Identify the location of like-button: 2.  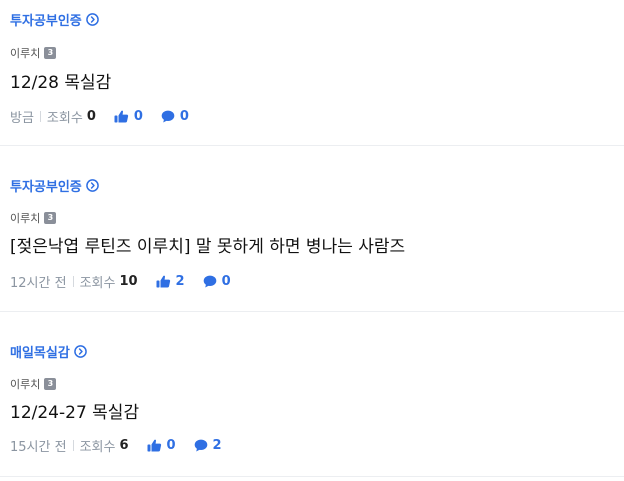
(170, 281).